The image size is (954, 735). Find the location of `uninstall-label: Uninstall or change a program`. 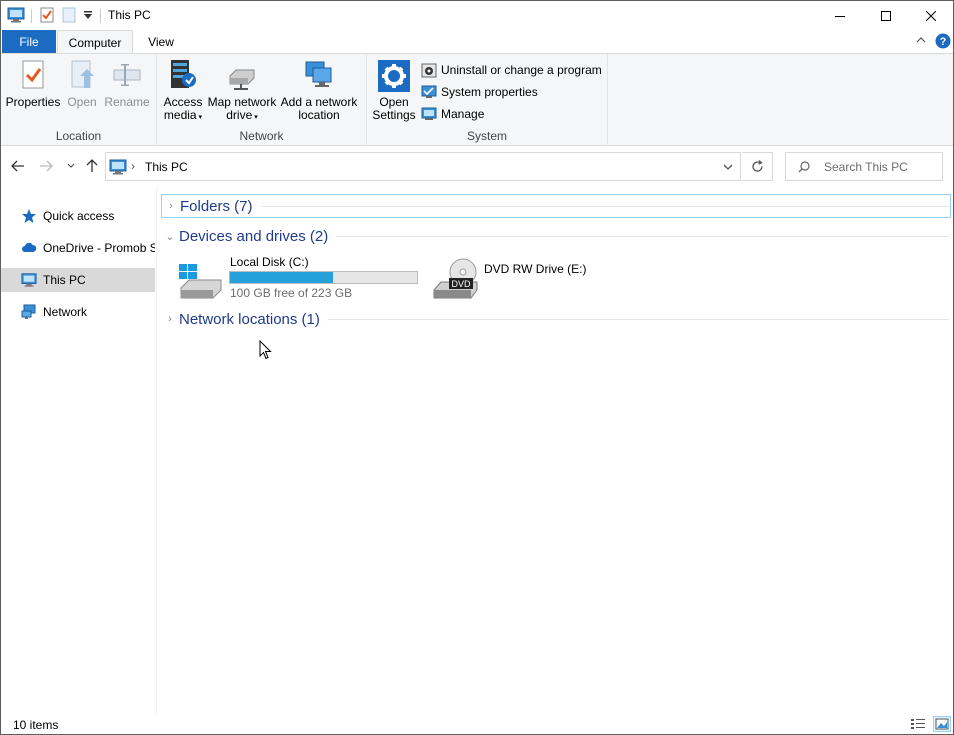

uninstall-label: Uninstall or change a program is located at coordinates (521, 70).